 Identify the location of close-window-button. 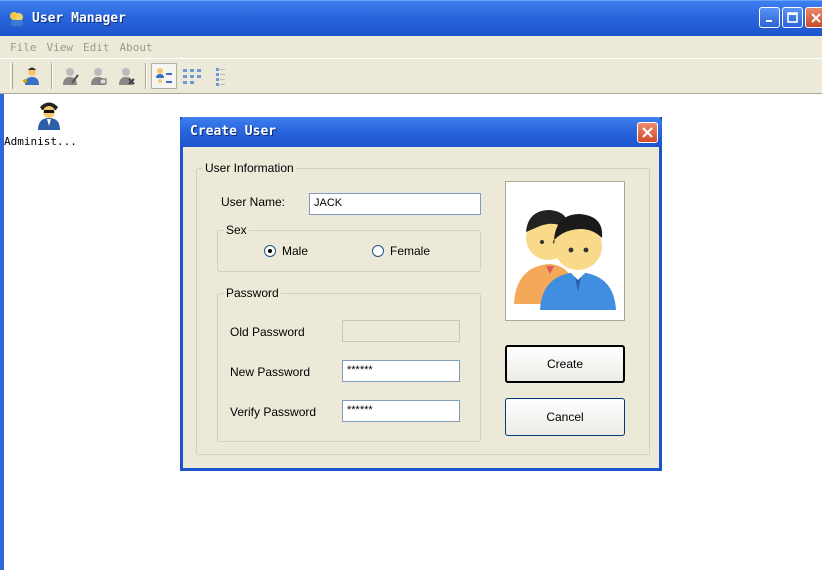
(813, 17).